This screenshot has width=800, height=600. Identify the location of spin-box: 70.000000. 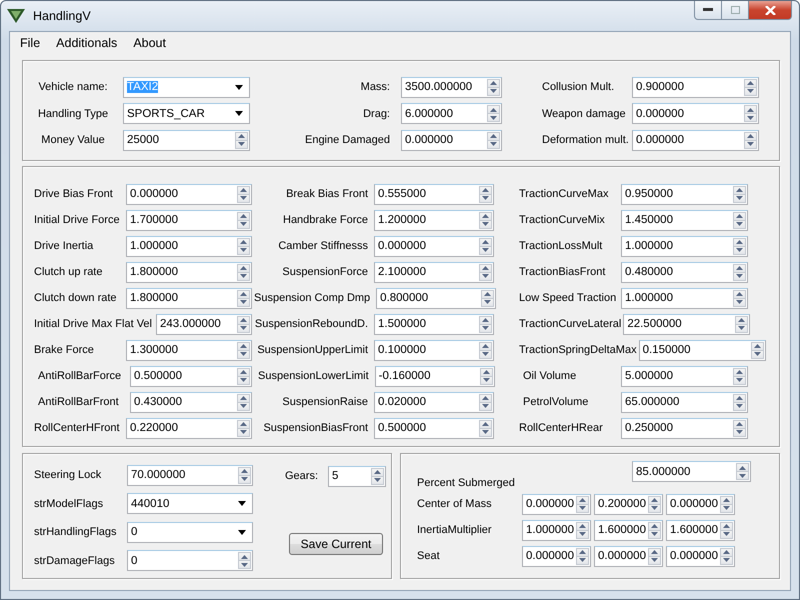
(190, 475).